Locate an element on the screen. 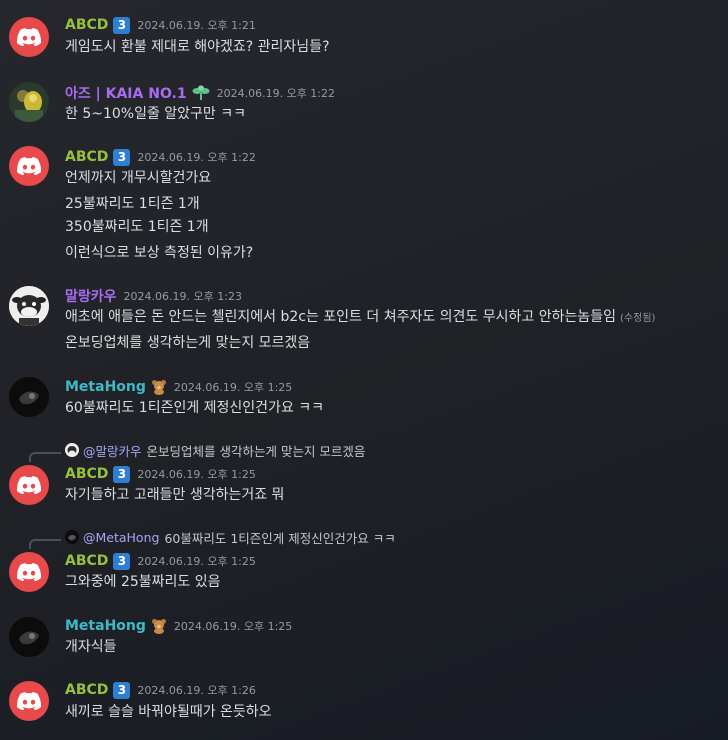 The image size is (728, 740). message-text: 60불짜리도 1티즌인게 제정신인건가요 ㅋㅋ is located at coordinates (195, 408).